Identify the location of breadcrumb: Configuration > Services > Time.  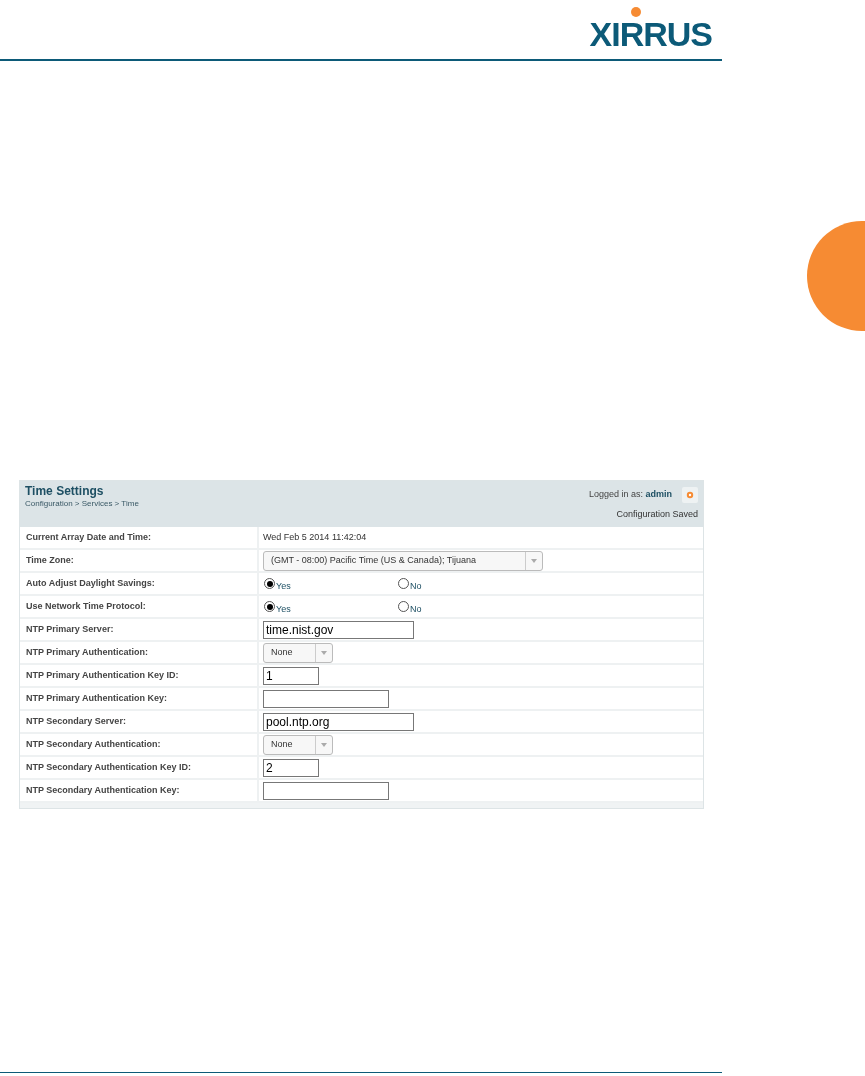
(82, 503).